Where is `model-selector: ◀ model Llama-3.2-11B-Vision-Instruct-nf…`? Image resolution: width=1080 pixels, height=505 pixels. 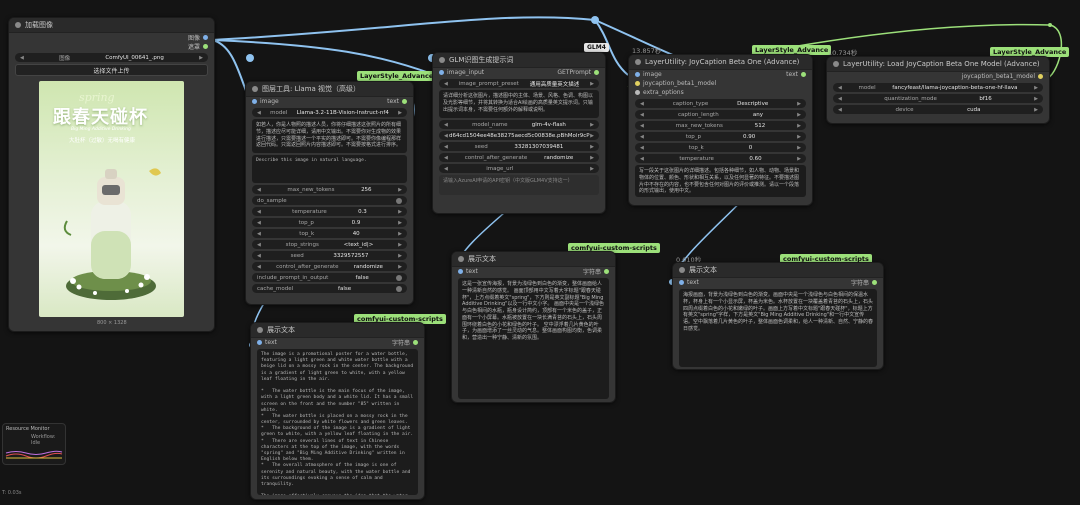
model-selector: ◀ model Llama-3.2-11B-Vision-Instruct-nf… is located at coordinates (329, 112).